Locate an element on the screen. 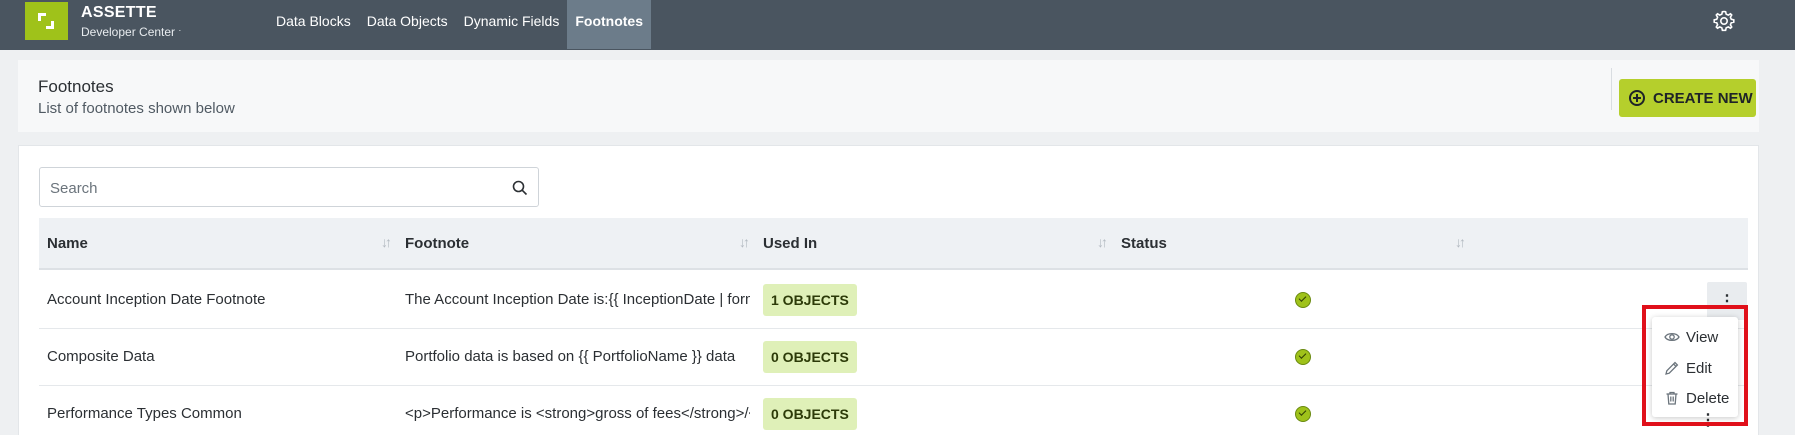 This screenshot has height=435, width=1795. page-title: Footnotes is located at coordinates (76, 86).